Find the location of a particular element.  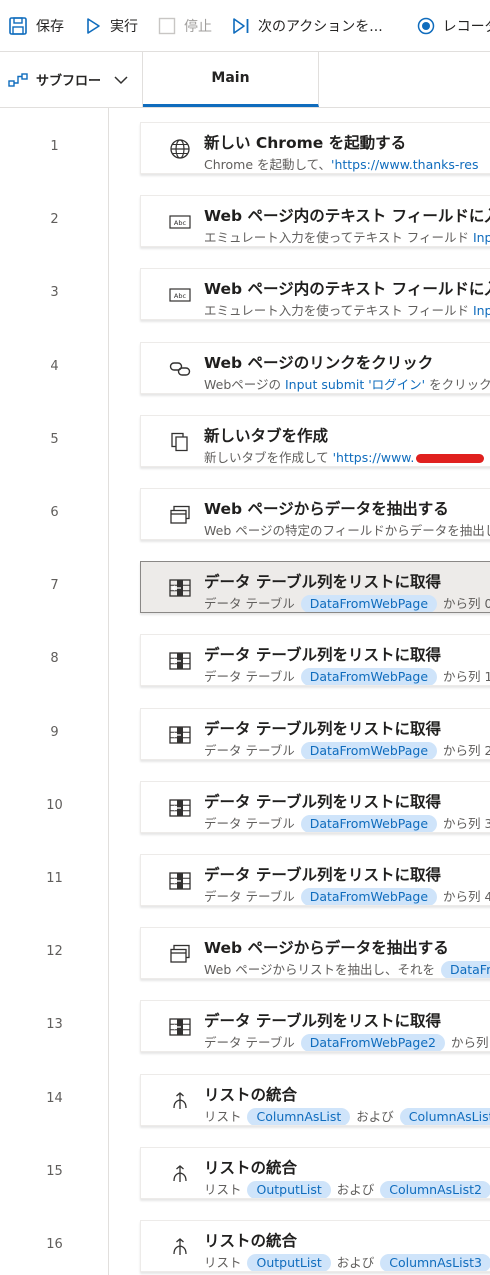

action-description: データ テーブル DataFromWebPage から列 1 is located at coordinates (347, 675).